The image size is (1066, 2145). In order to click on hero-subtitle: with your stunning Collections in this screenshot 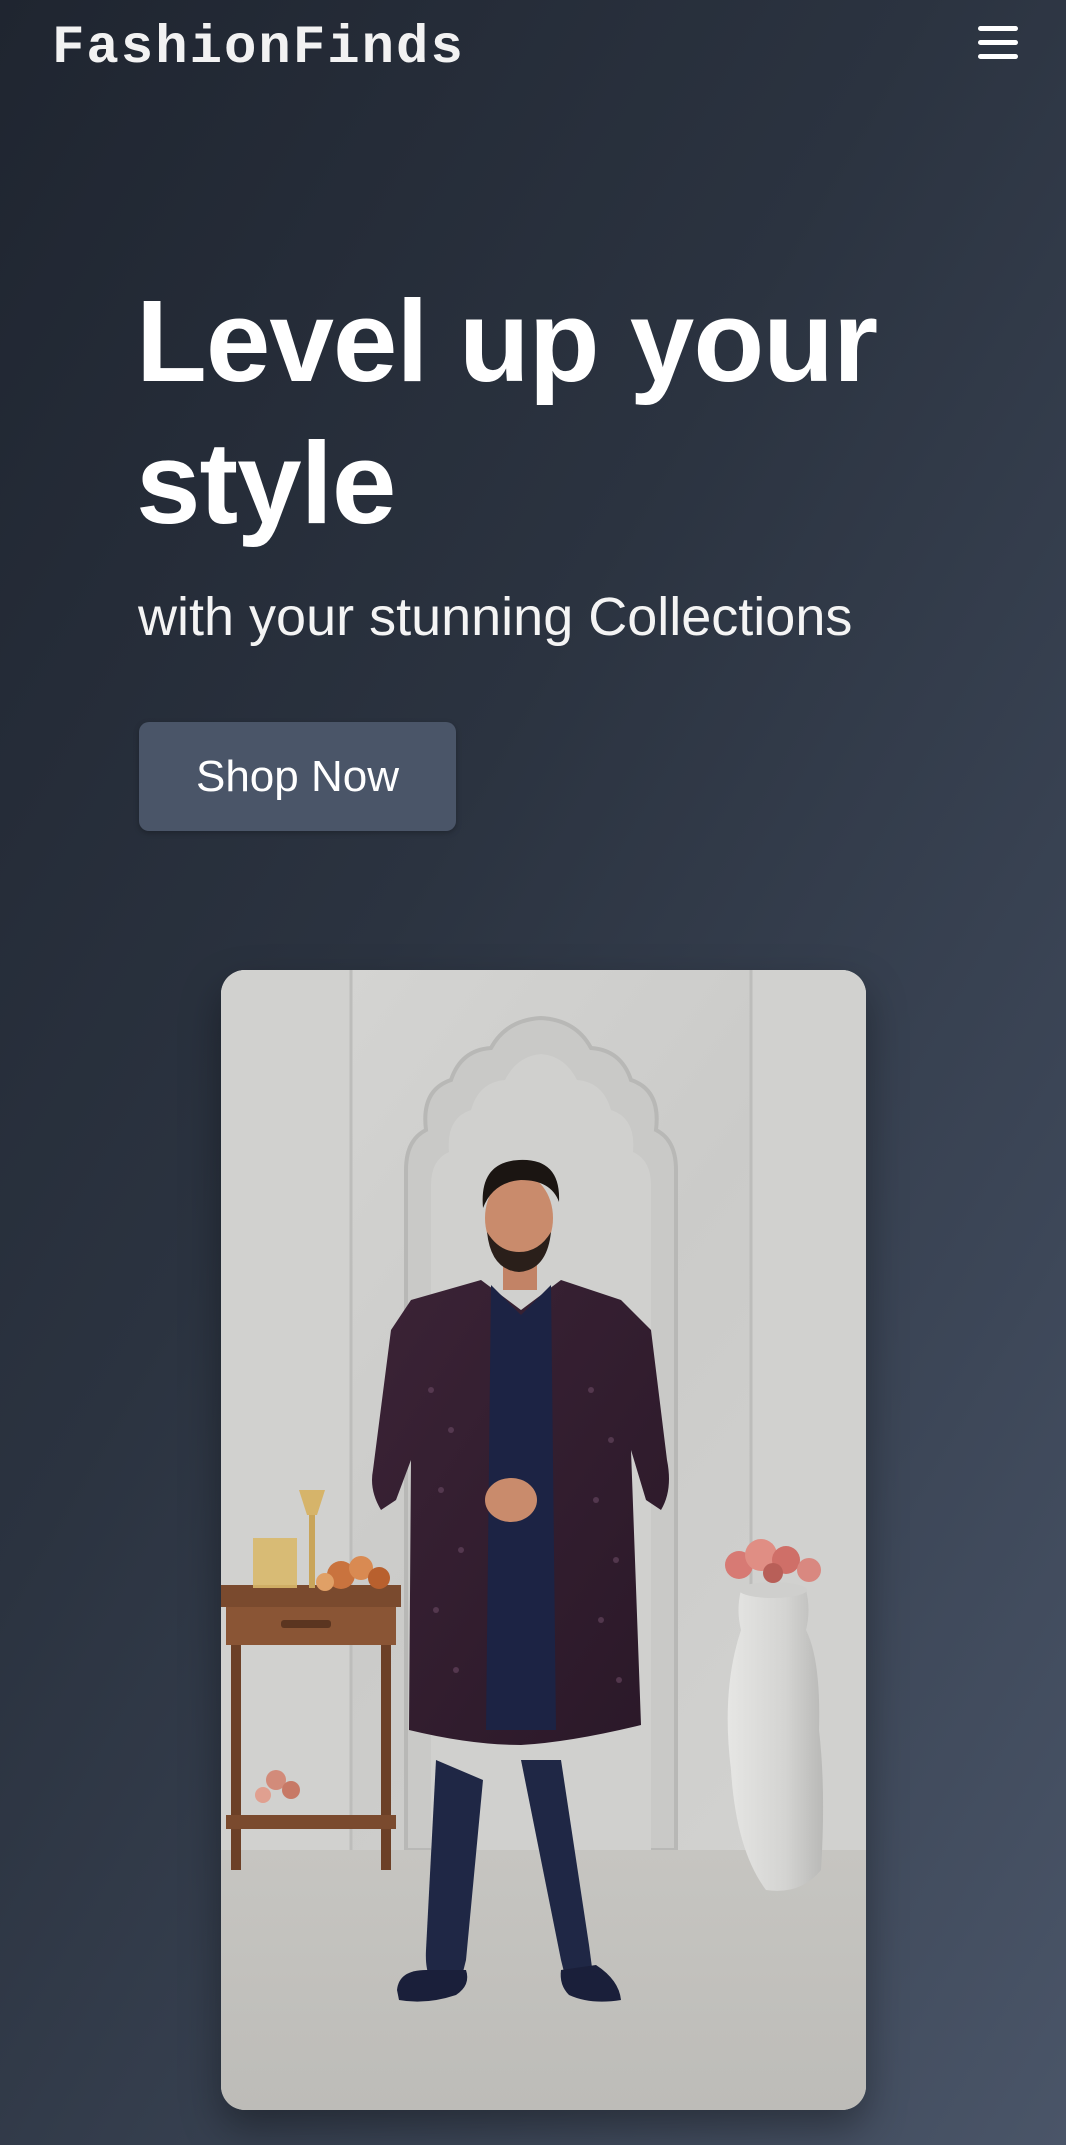, I will do `click(495, 617)`.